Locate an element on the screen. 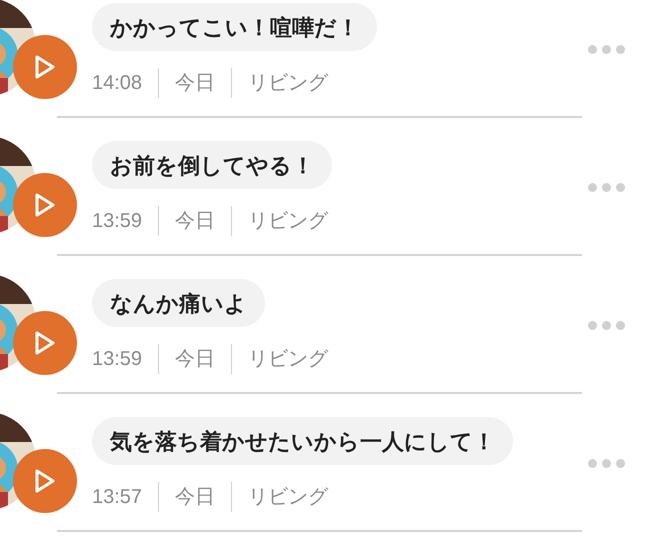  message-time: 13:57 is located at coordinates (117, 497).